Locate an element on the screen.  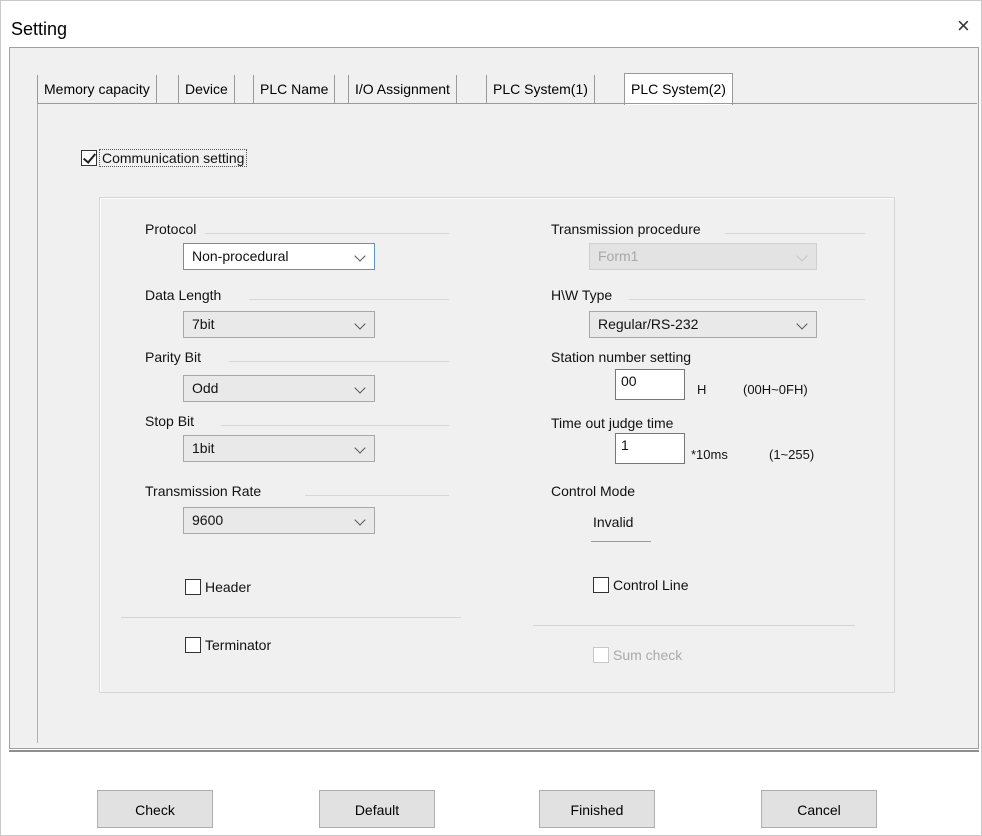
tab-io-assignment: I/O Assignment is located at coordinates (402, 89).